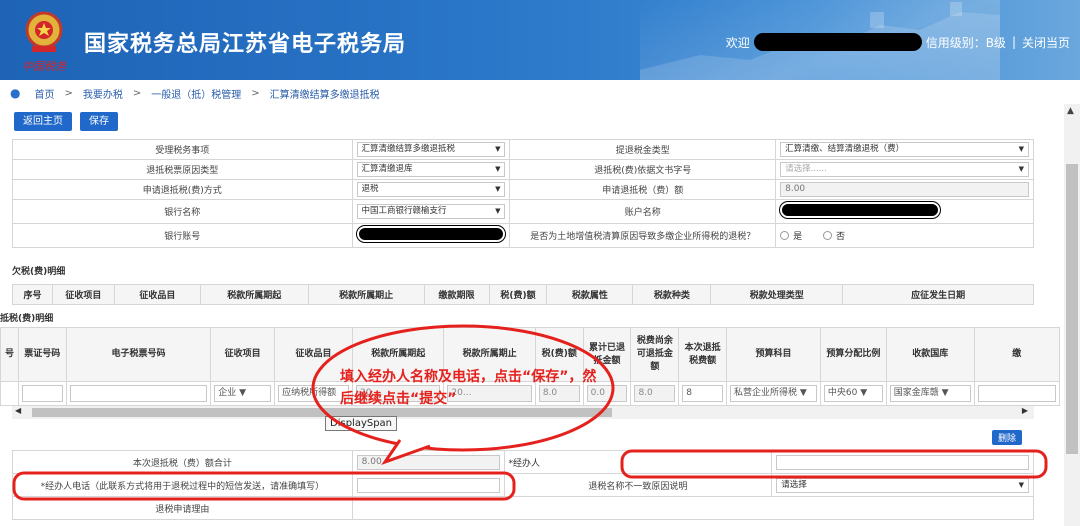  I want to click on field-label: *经办人, so click(638, 462).